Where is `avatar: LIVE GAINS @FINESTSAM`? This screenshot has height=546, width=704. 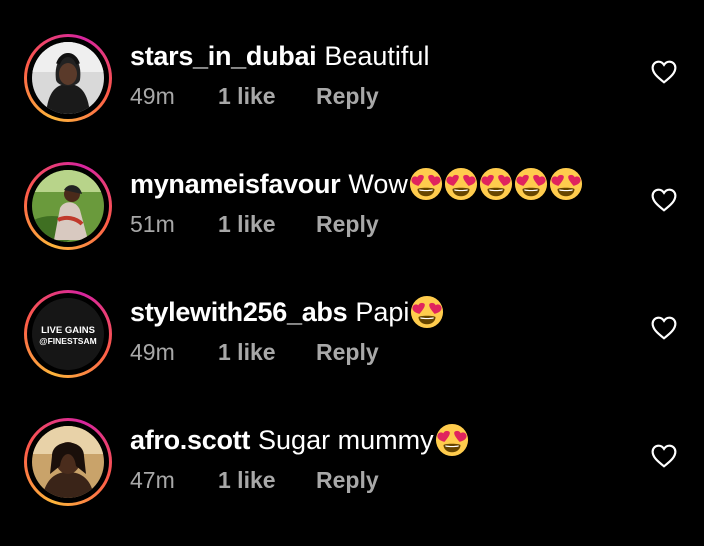 avatar: LIVE GAINS @FINESTSAM is located at coordinates (68, 334).